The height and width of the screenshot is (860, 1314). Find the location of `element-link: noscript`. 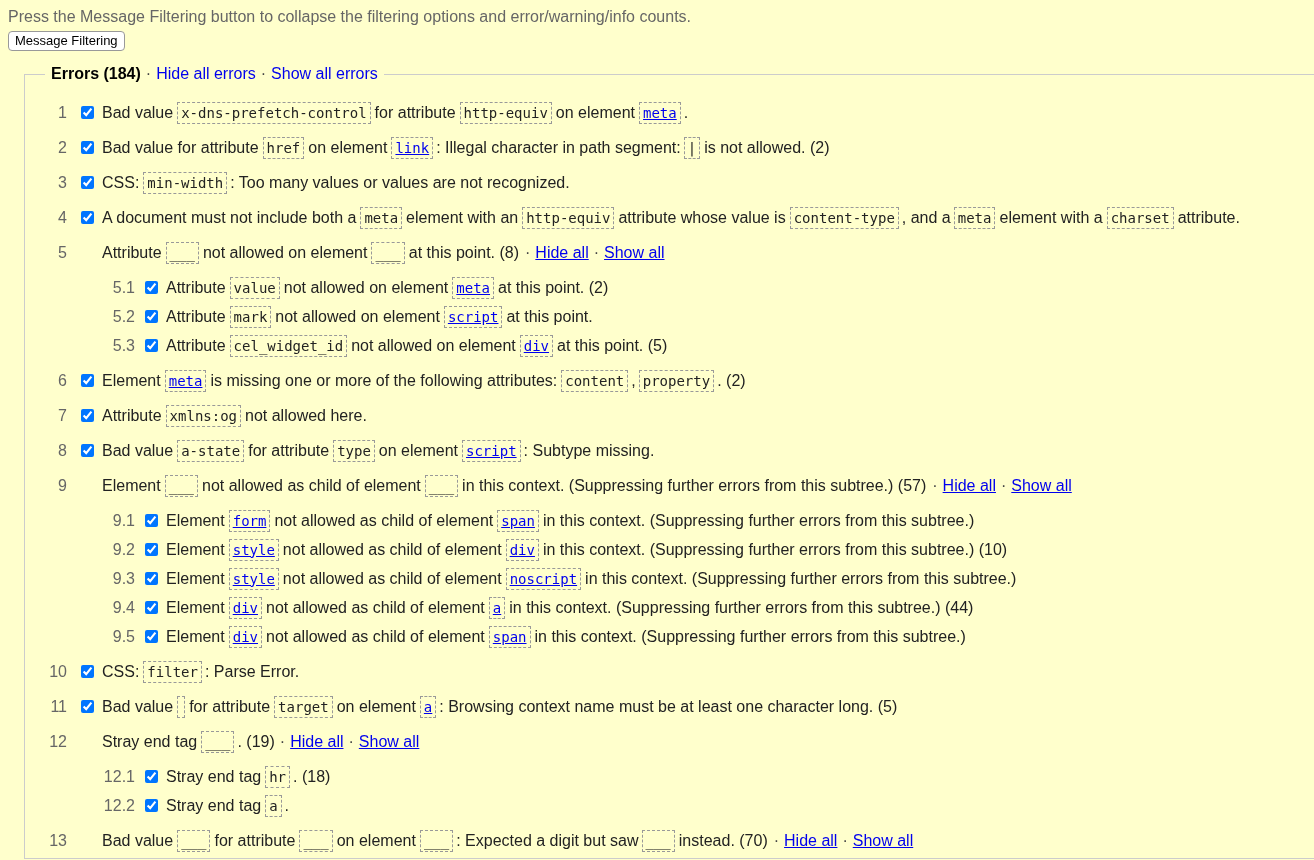

element-link: noscript is located at coordinates (543, 578).